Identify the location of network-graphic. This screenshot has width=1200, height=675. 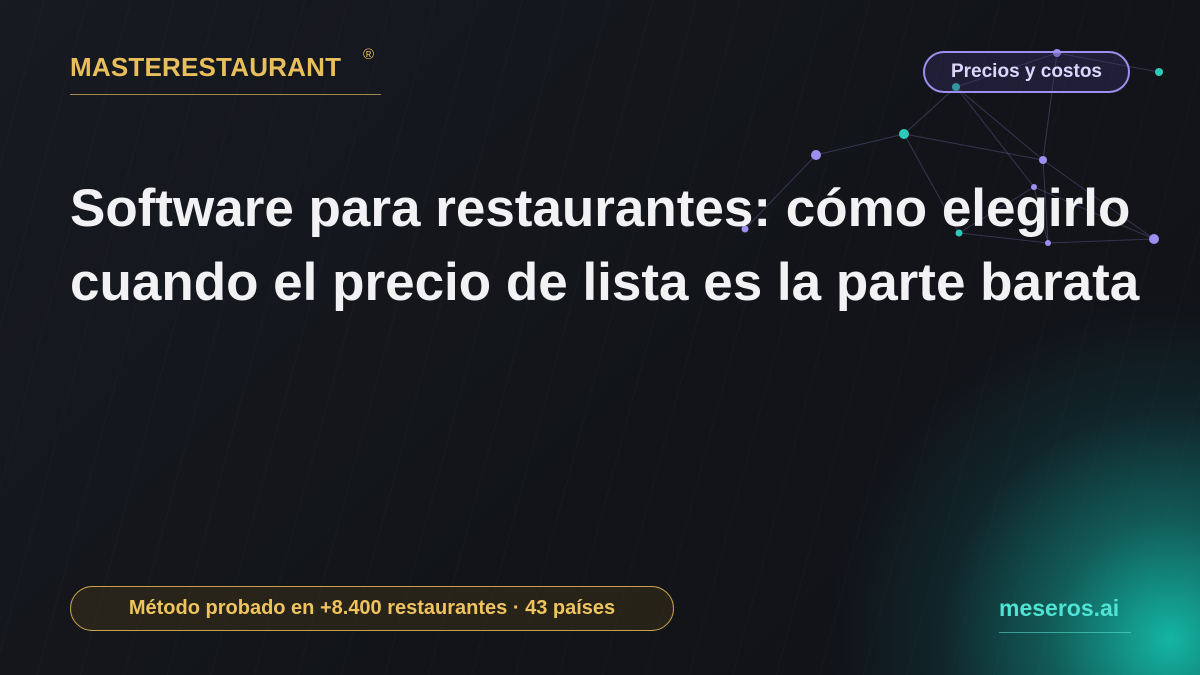
(952, 147).